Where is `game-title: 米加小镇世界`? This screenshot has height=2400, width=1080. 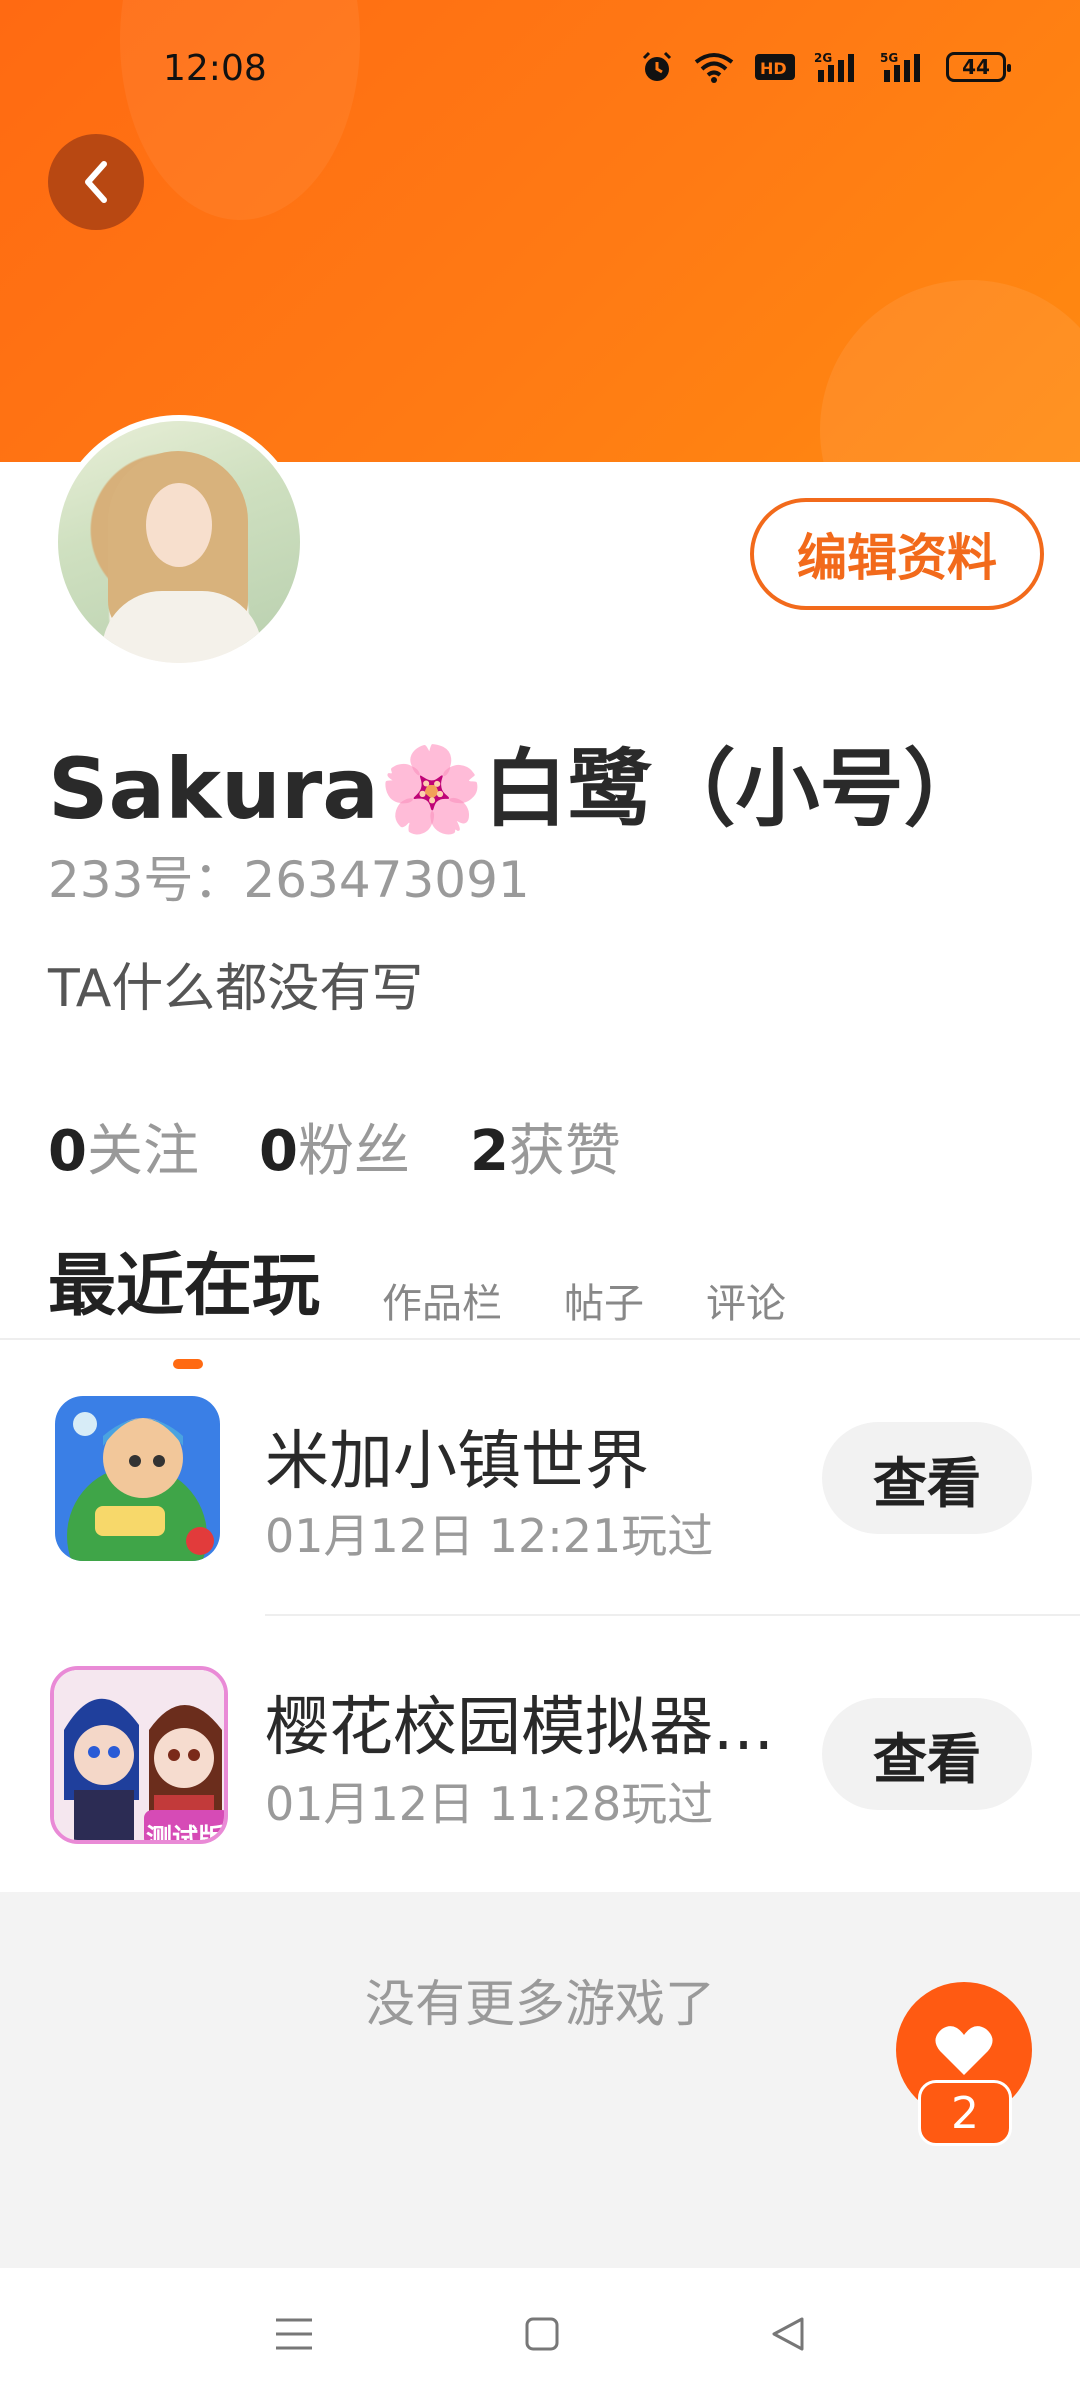
game-title: 米加小镇世界 is located at coordinates (457, 1462).